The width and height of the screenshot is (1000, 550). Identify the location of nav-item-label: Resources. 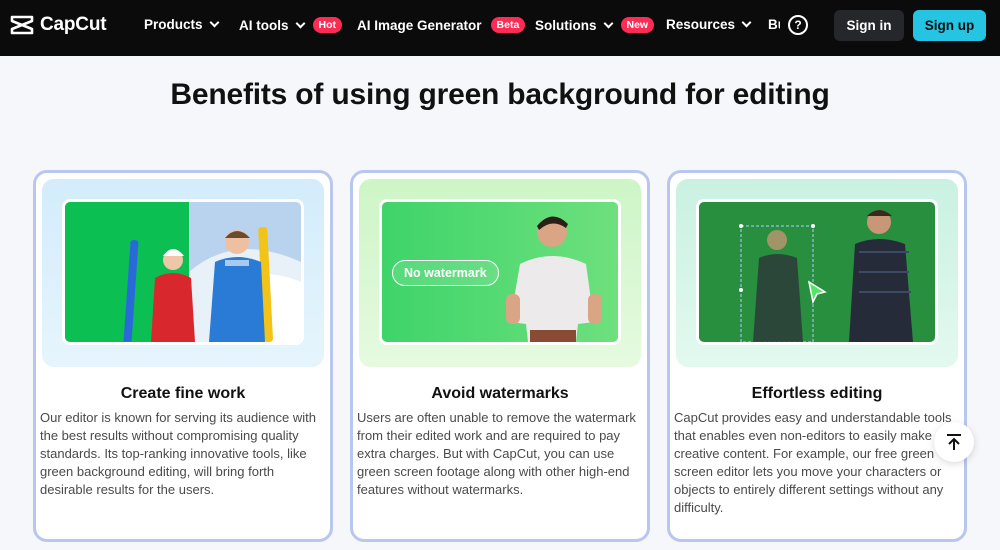
(701, 24).